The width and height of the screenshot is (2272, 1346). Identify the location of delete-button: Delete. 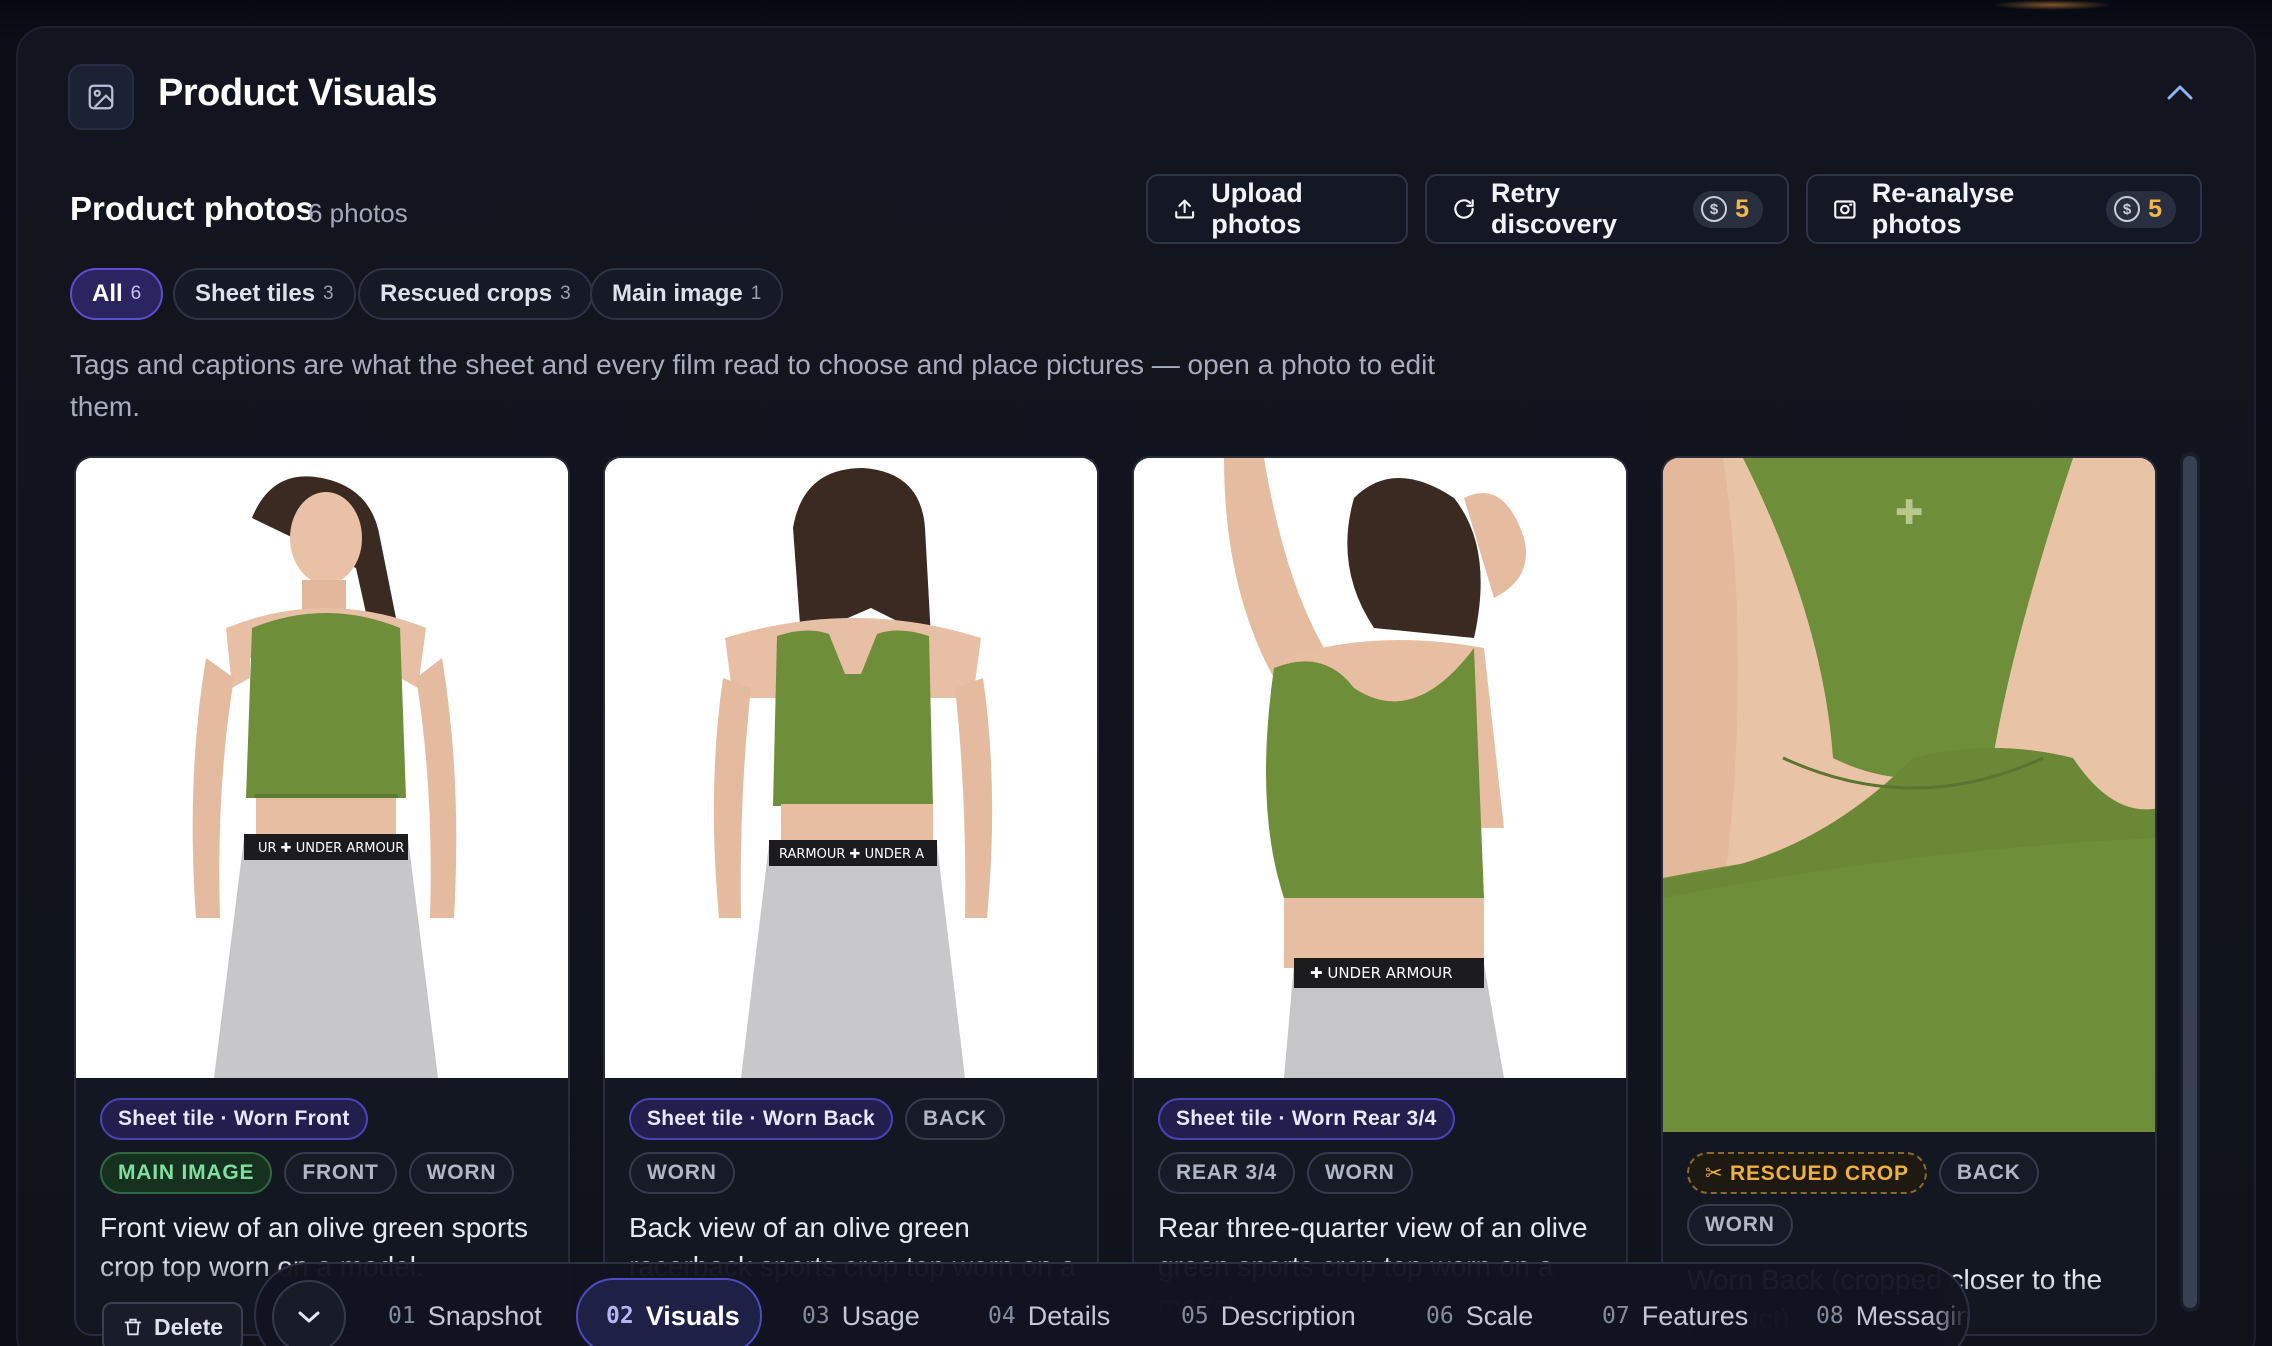
(173, 1324).